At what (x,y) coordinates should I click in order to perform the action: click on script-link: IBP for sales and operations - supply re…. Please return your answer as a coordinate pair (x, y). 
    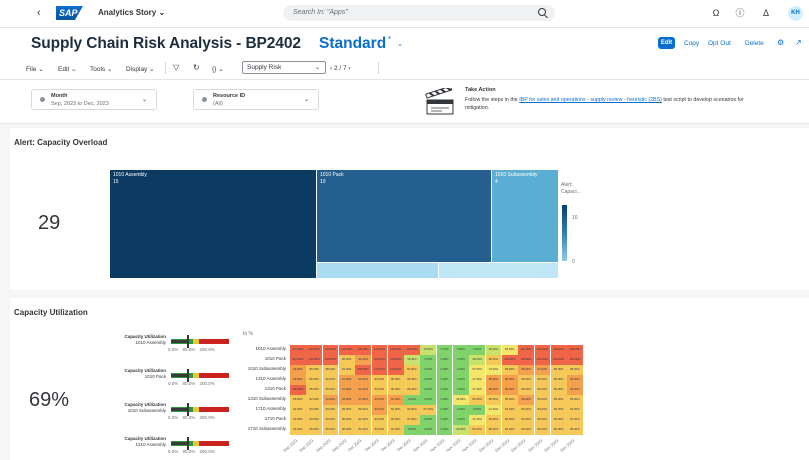
    Looking at the image, I should click on (590, 100).